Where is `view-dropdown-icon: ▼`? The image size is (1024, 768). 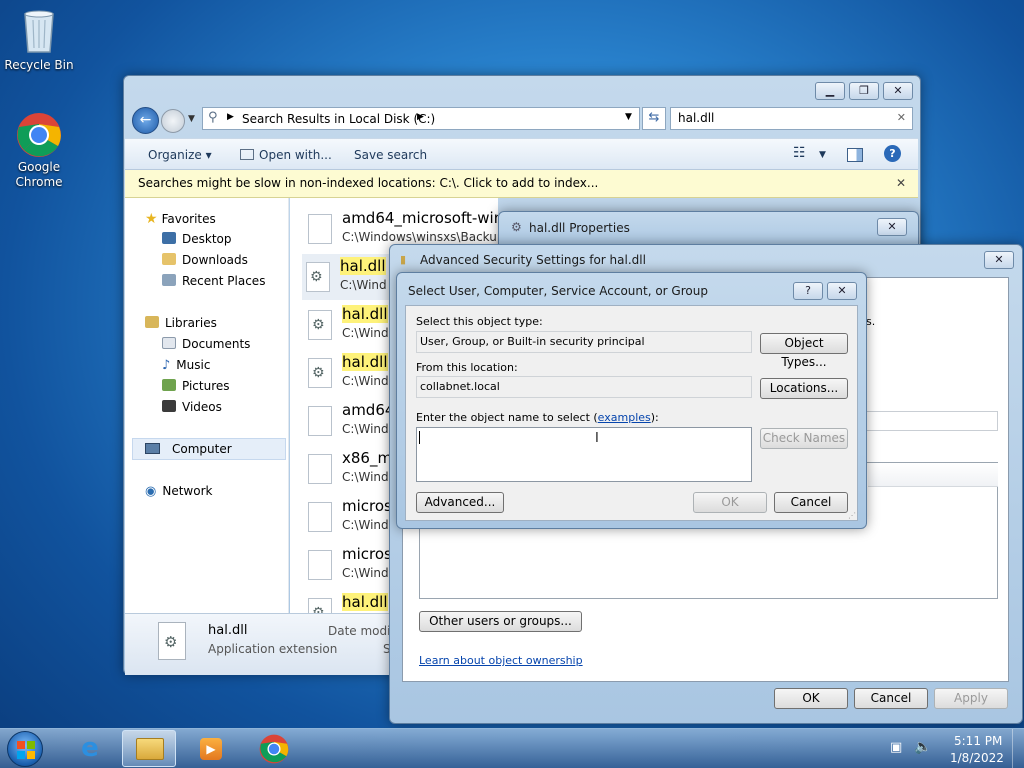 view-dropdown-icon: ▼ is located at coordinates (822, 155).